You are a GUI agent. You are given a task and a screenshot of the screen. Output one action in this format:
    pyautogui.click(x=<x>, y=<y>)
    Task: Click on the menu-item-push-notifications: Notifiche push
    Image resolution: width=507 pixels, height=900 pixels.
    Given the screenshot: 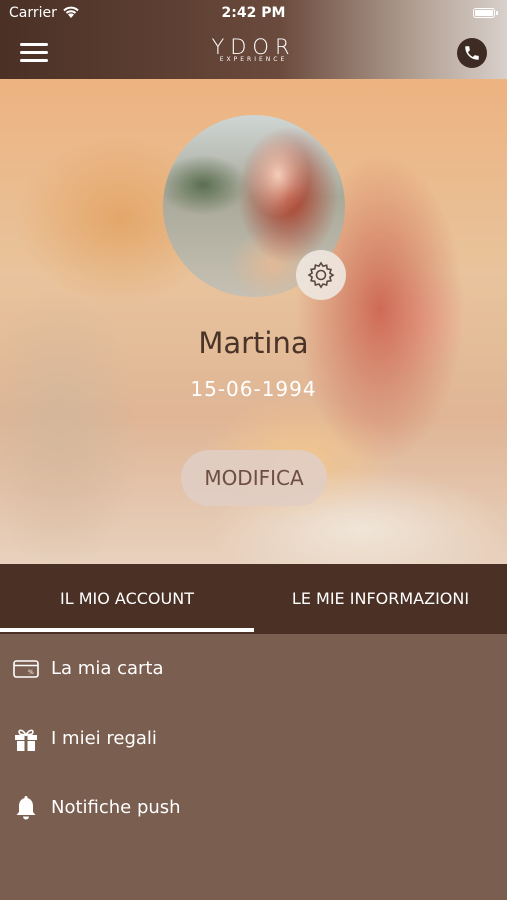 What is the action you would take?
    pyautogui.click(x=253, y=807)
    